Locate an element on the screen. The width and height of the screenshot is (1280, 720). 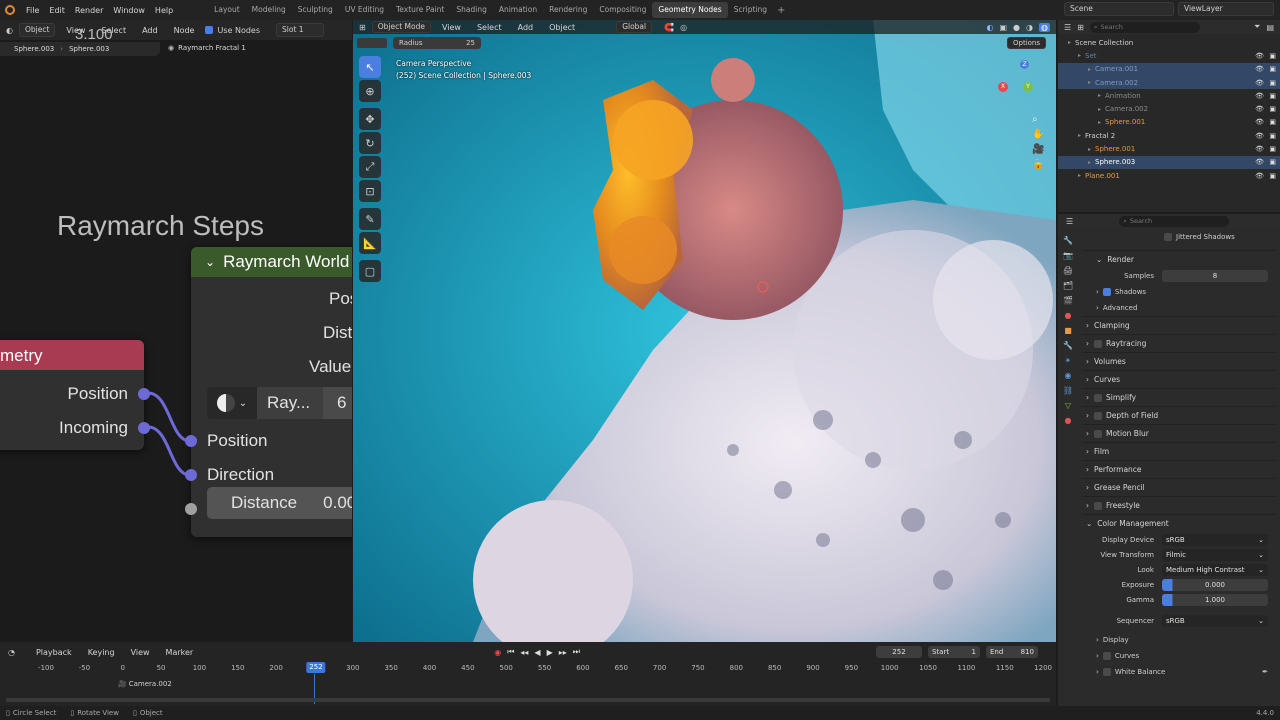
prev-keyframe-icon: ◂◂ is located at coordinates (524, 652).